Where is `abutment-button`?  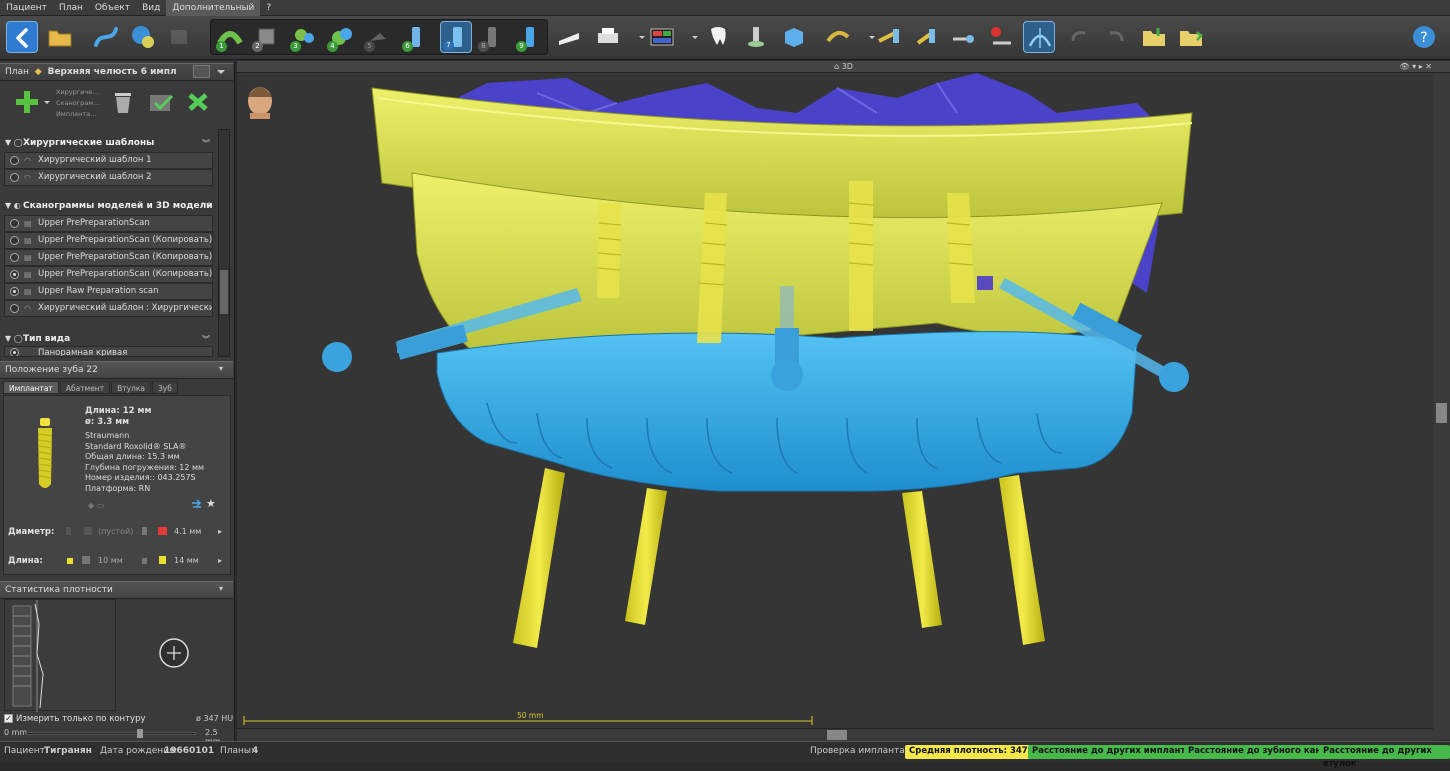 abutment-button is located at coordinates (756, 37).